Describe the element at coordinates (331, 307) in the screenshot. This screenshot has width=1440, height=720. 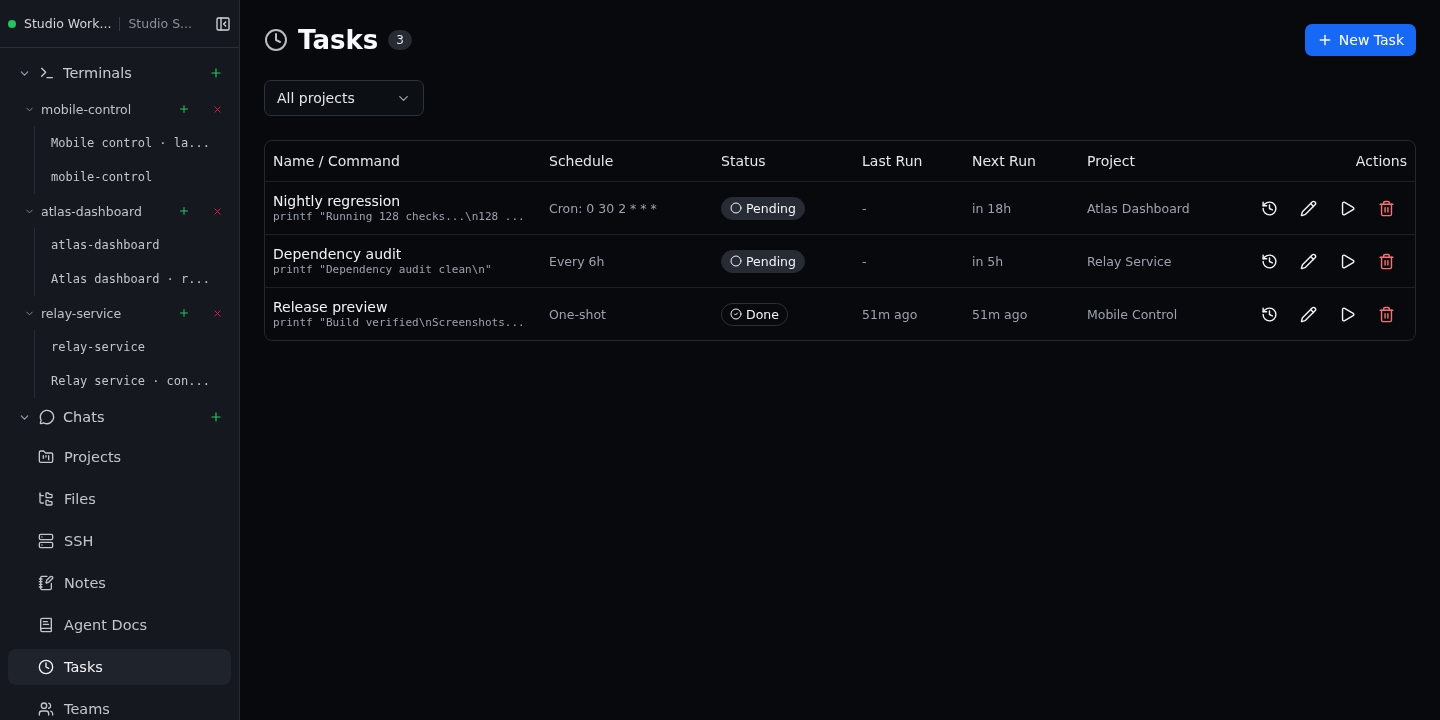
I see `task-name: Release preview` at that location.